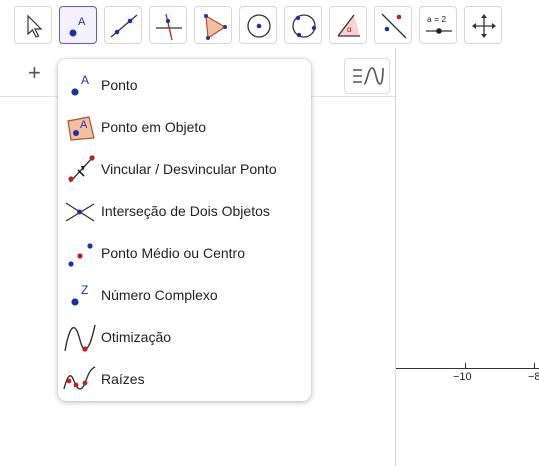 Image resolution: width=539 pixels, height=466 pixels. I want to click on menu-item-midpoint: Ponto Médio ou Centro, so click(184, 253).